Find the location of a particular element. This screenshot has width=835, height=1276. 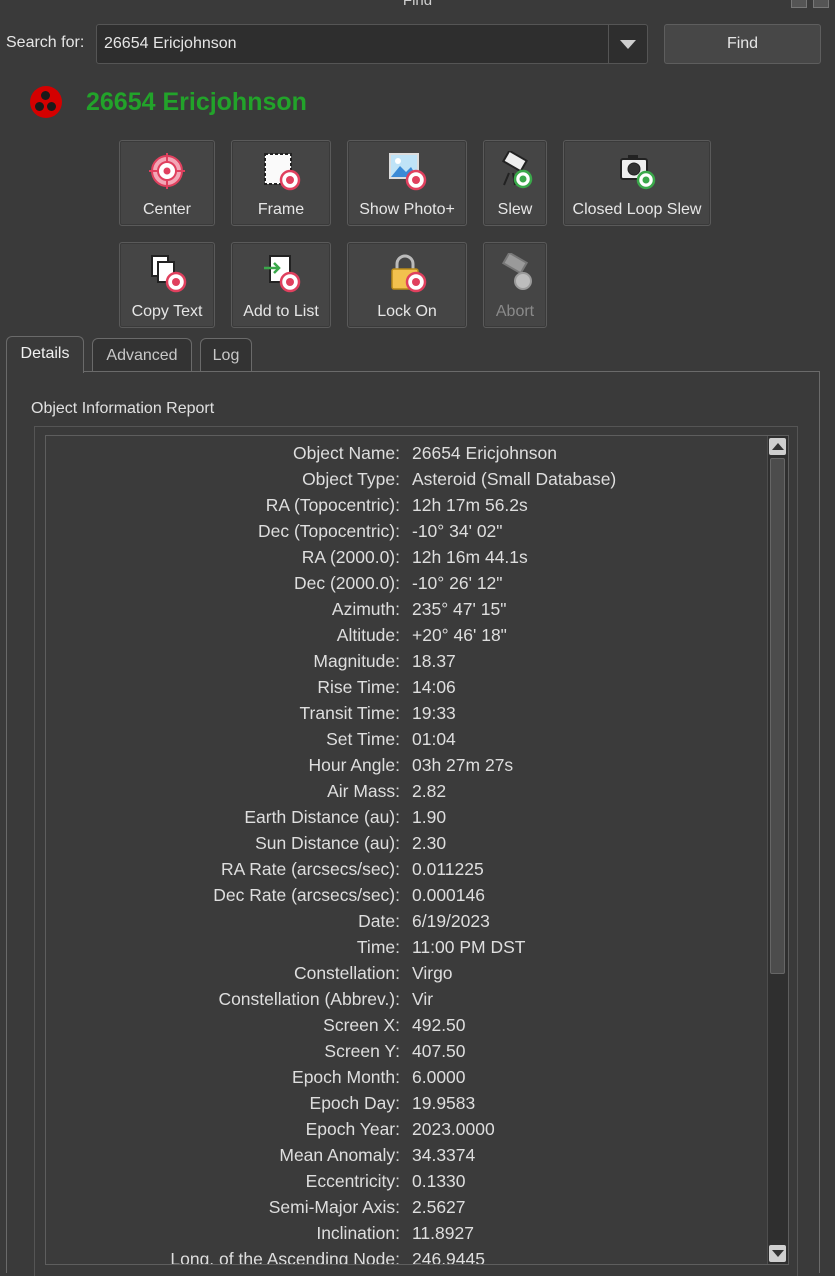

copy-text-button: Copy Text is located at coordinates (167, 285).